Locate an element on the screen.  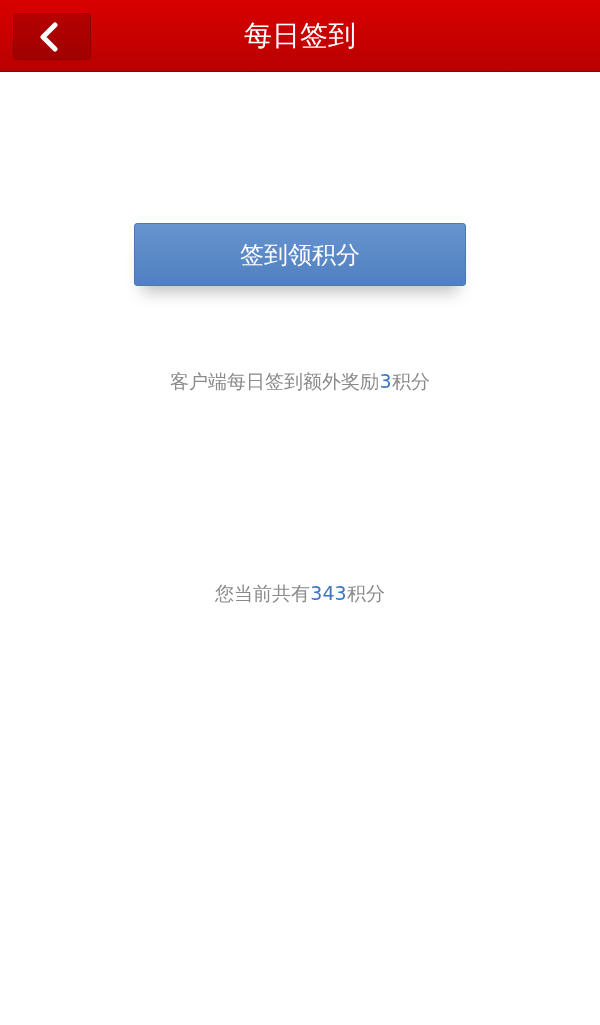
back-icon is located at coordinates (49, 36).